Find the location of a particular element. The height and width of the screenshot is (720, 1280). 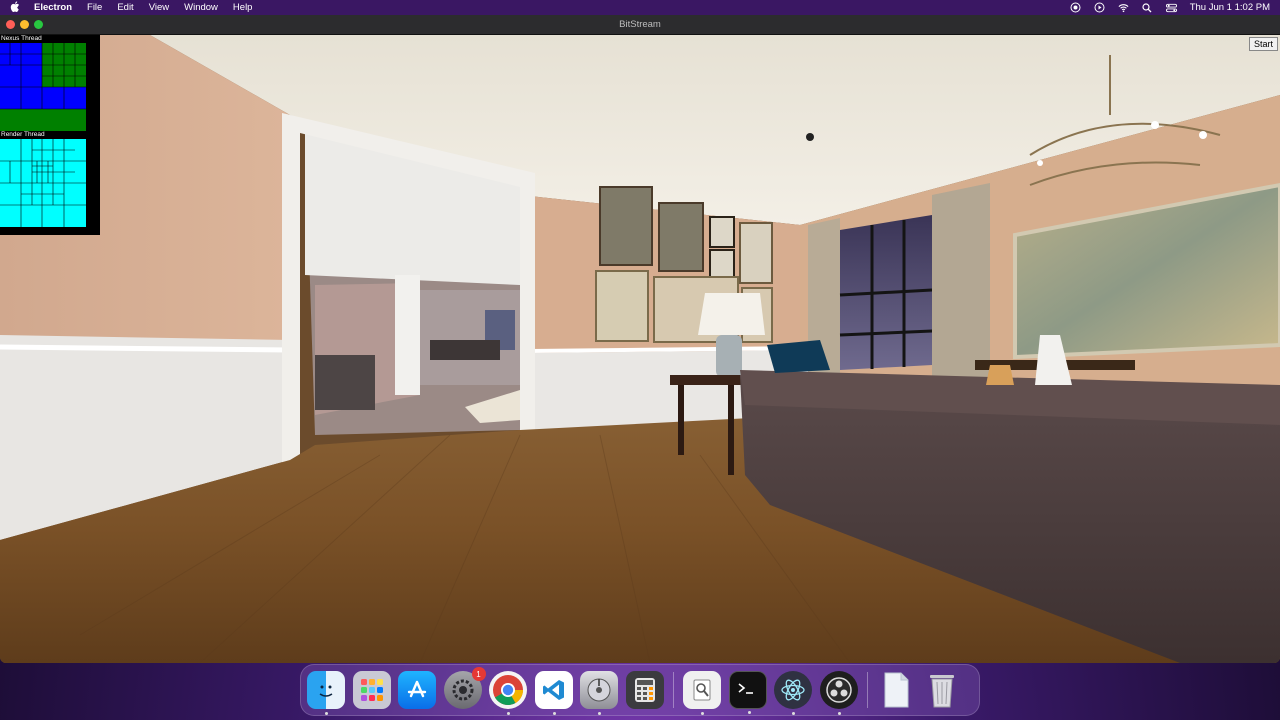

notification-badge: 1 is located at coordinates (478, 674).